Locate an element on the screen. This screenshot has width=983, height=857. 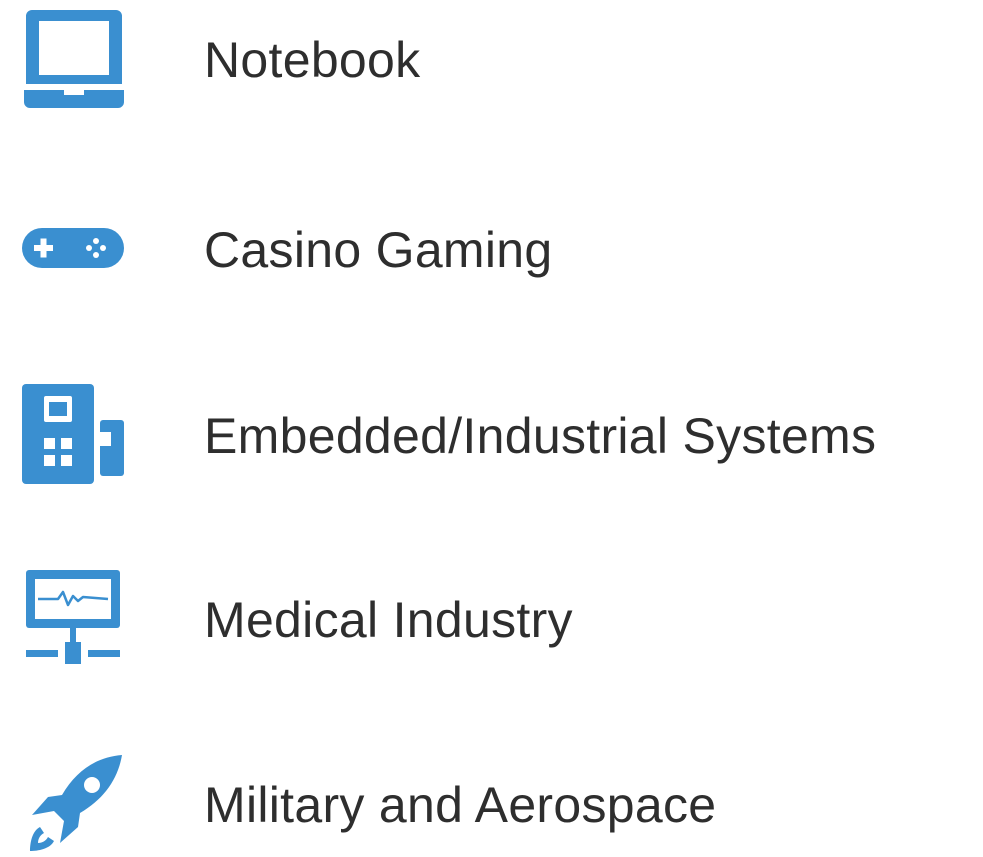
list-item-notebook: Notebook is located at coordinates (491, 57).